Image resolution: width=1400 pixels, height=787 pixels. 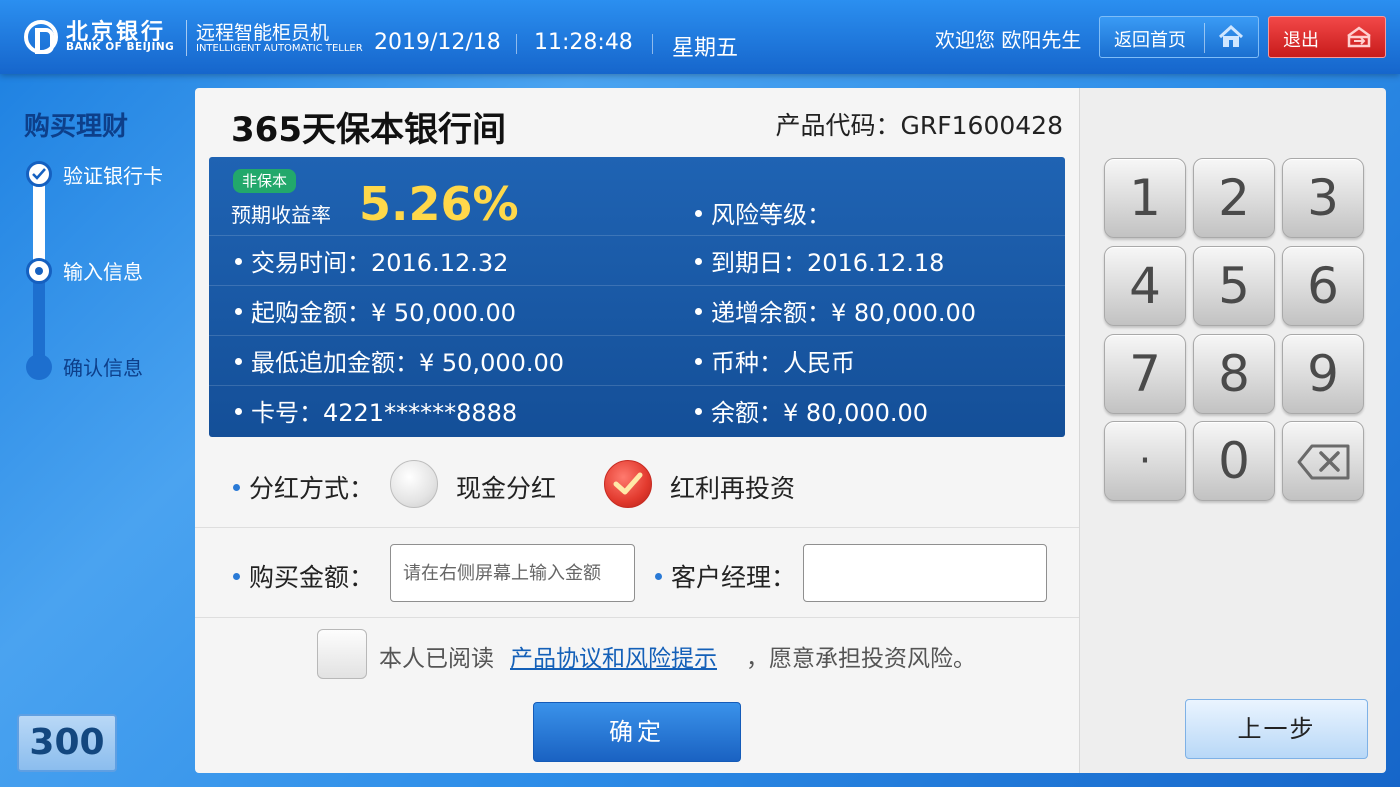 What do you see at coordinates (384, 413) in the screenshot?
I see `card-number-text: 卡号：4221******8888` at bounding box center [384, 413].